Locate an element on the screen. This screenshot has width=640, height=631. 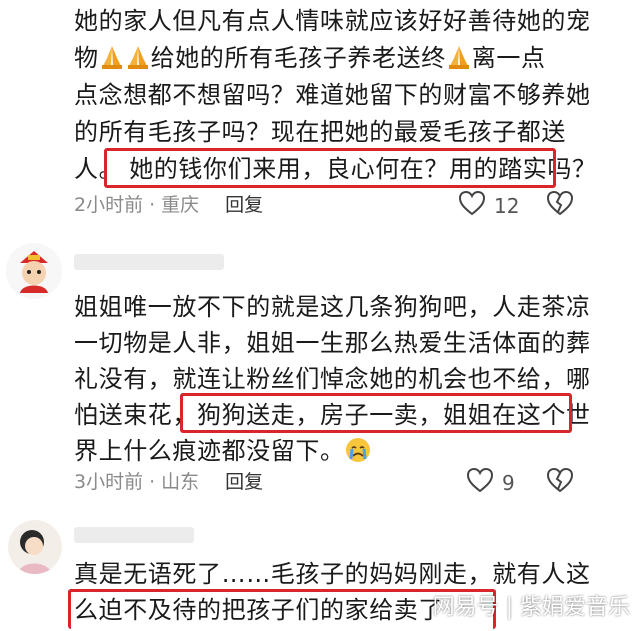
comment-2-reply-button: 回复 is located at coordinates (244, 482).